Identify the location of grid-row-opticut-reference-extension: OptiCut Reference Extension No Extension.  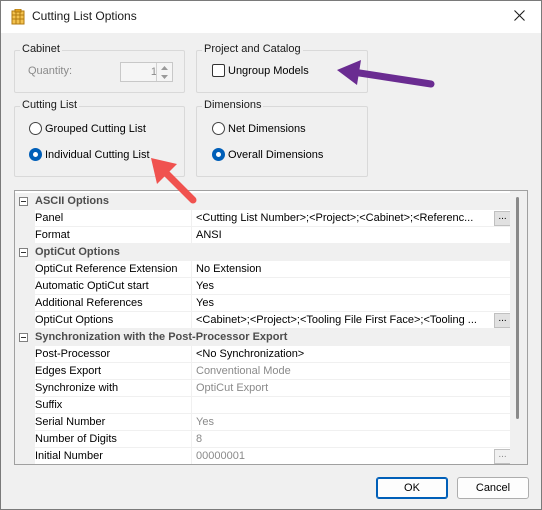
(263, 269).